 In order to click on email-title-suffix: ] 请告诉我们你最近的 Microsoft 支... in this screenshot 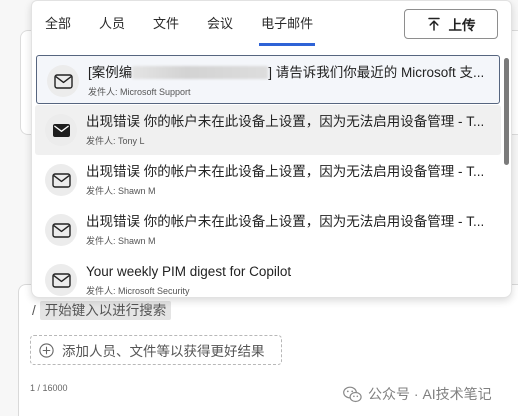, I will do `click(376, 72)`.